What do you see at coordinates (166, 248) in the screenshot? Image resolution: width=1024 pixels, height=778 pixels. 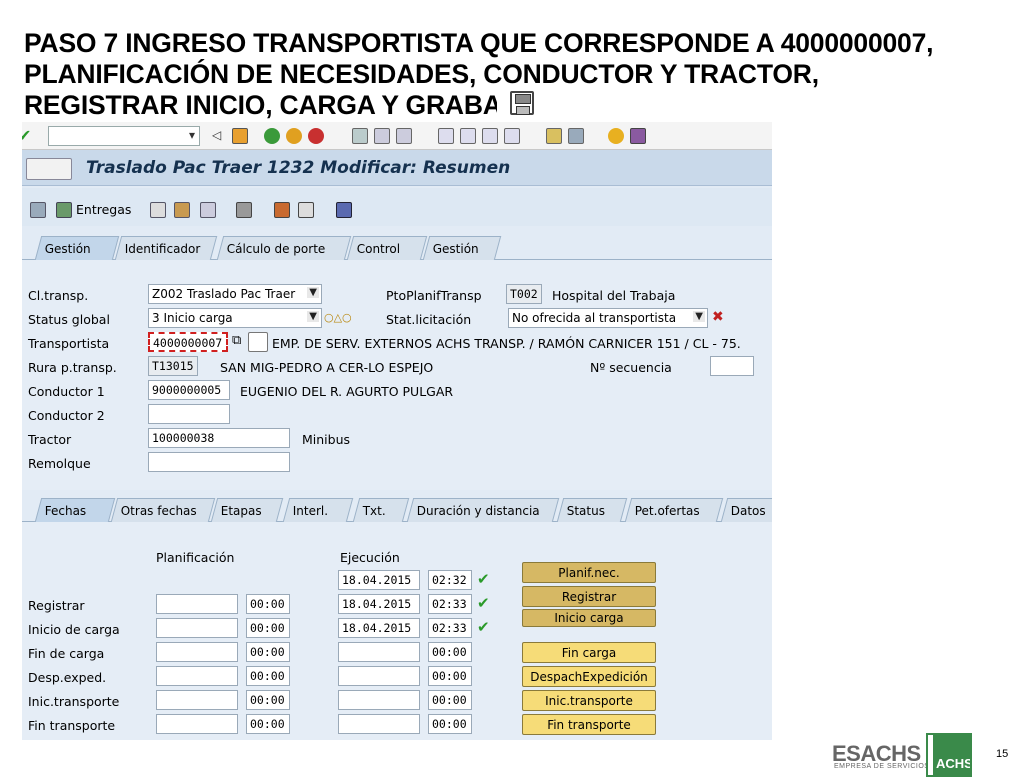 I see `tab-identificador: Identificador` at bounding box center [166, 248].